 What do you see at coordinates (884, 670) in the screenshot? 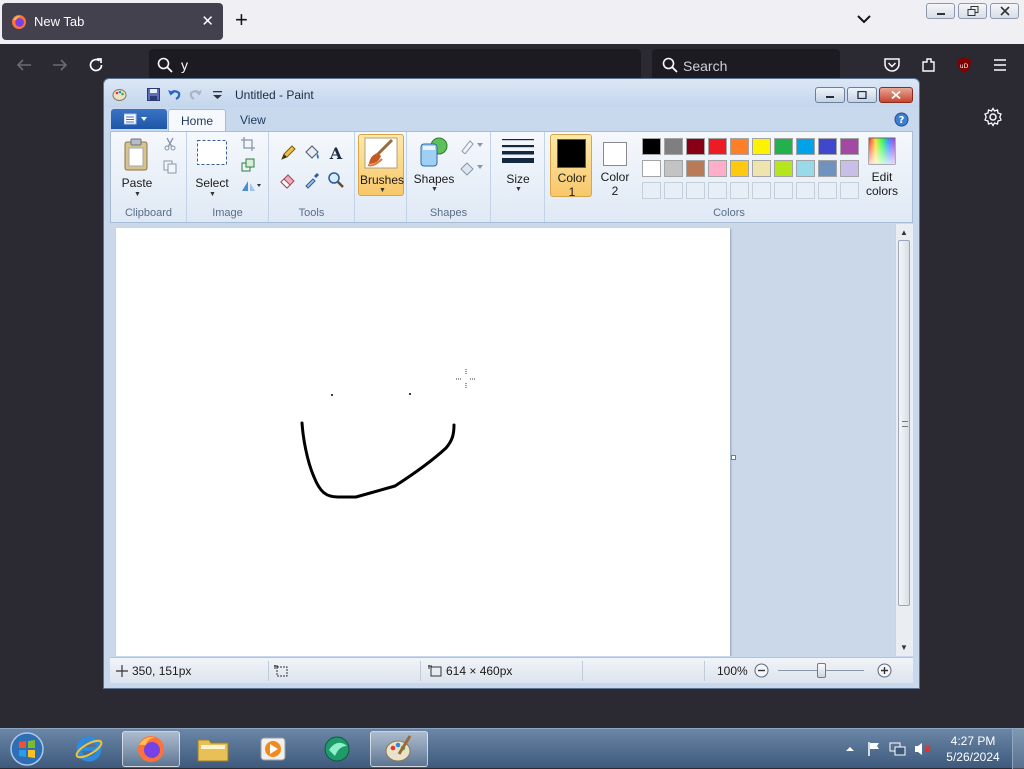
I see `zoom-in-icon` at bounding box center [884, 670].